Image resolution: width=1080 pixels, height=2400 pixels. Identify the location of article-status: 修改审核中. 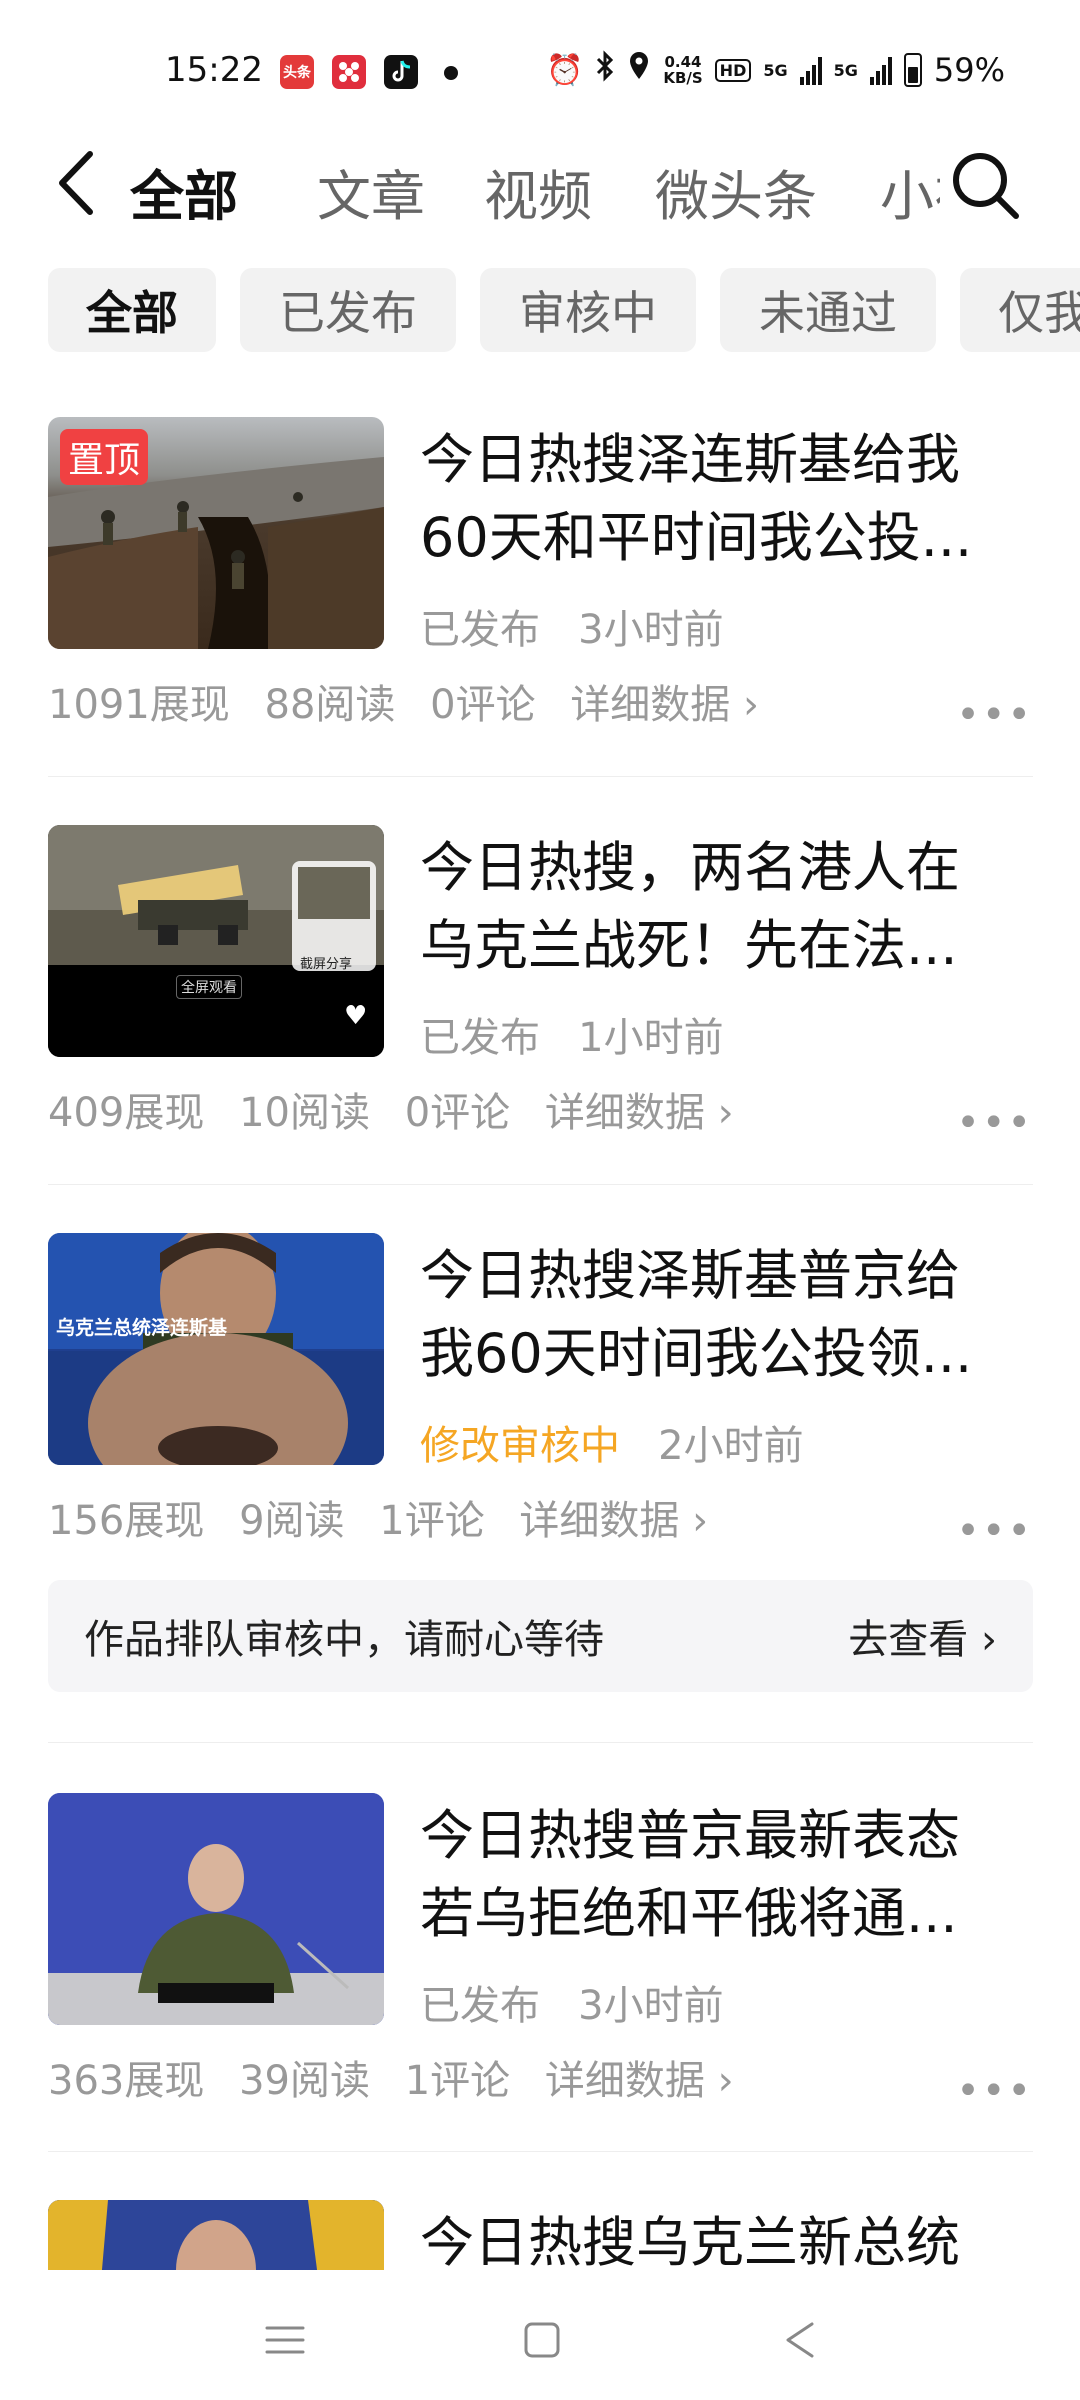
(520, 1446).